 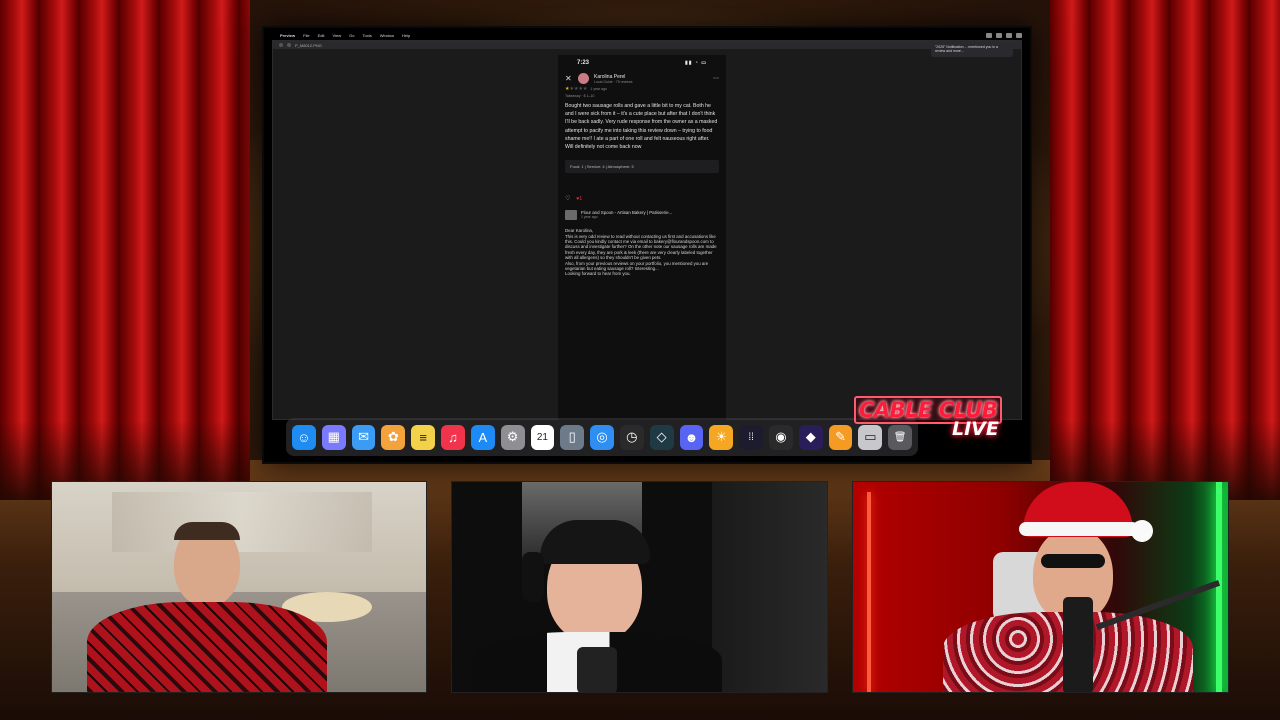 I want to click on owner-response-time: 1 year ago, so click(x=589, y=217).